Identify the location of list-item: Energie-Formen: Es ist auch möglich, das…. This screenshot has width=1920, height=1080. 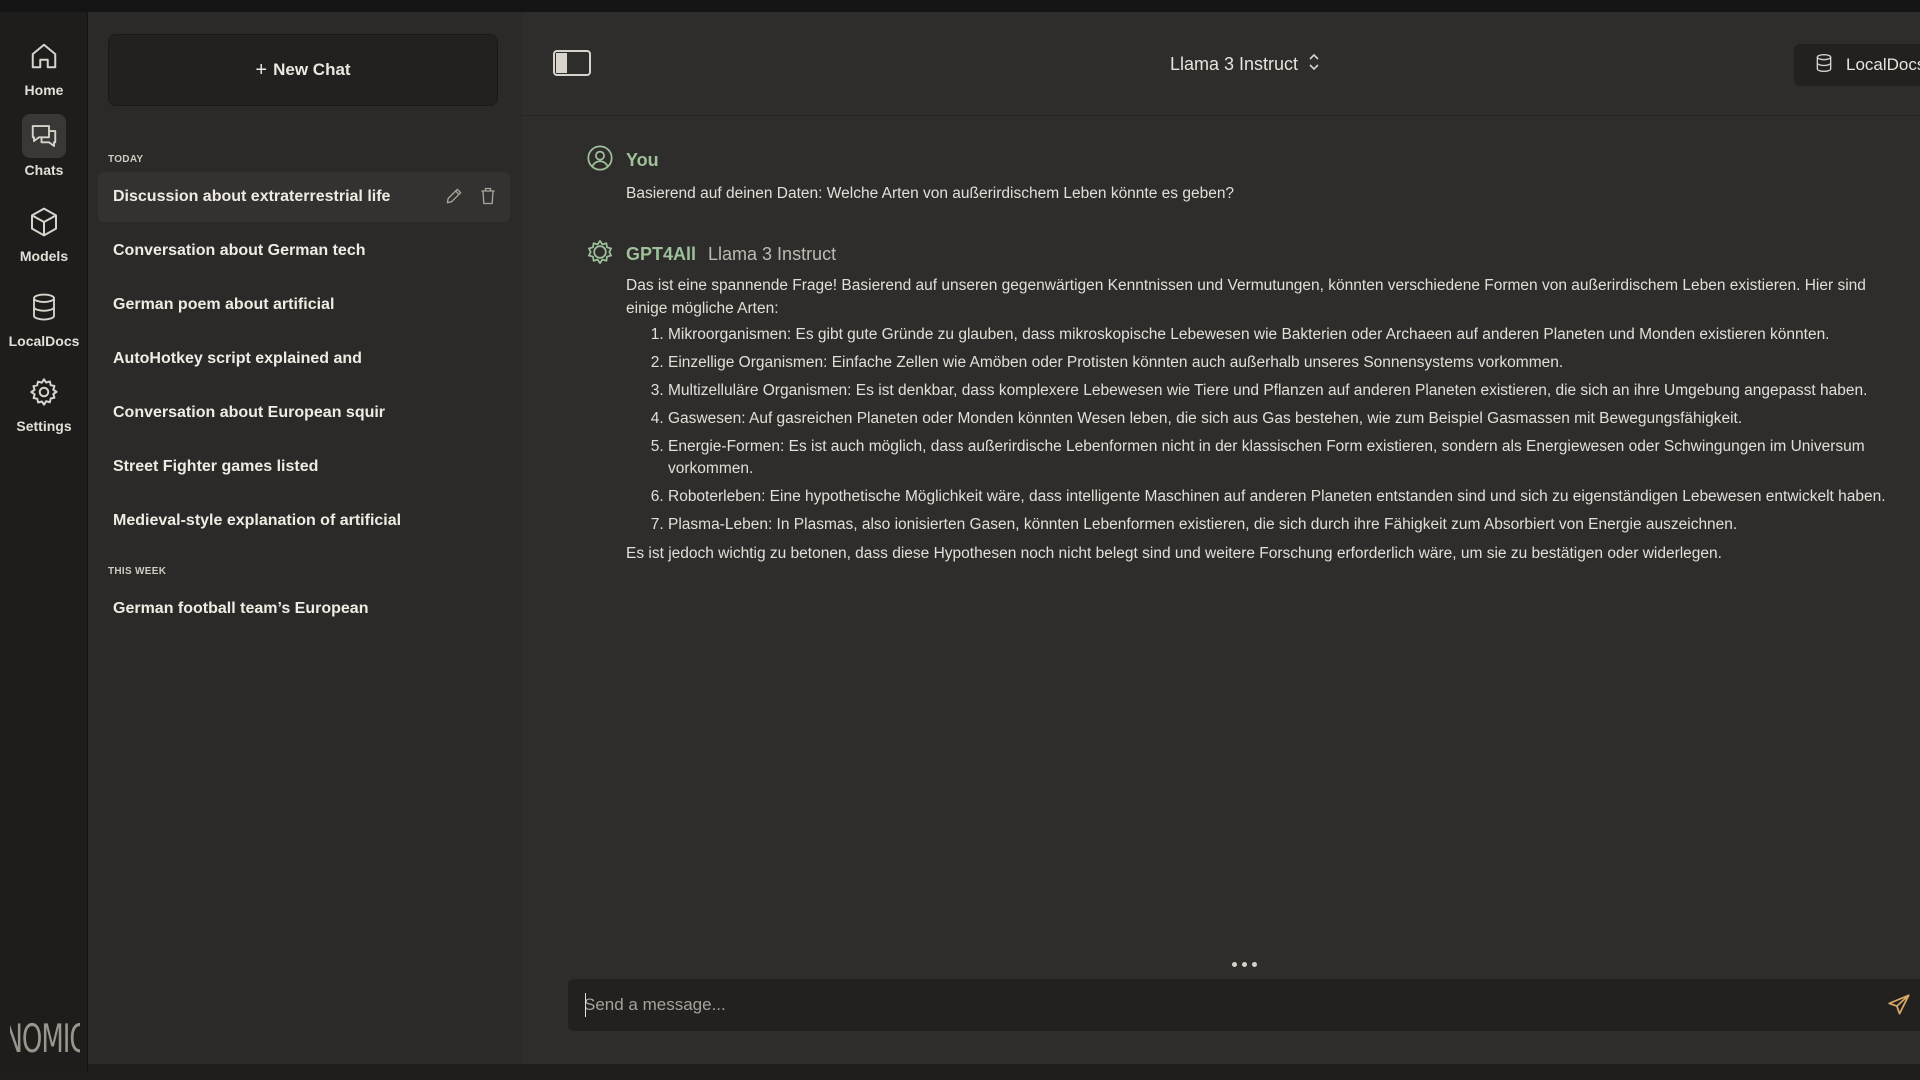
(1282, 458).